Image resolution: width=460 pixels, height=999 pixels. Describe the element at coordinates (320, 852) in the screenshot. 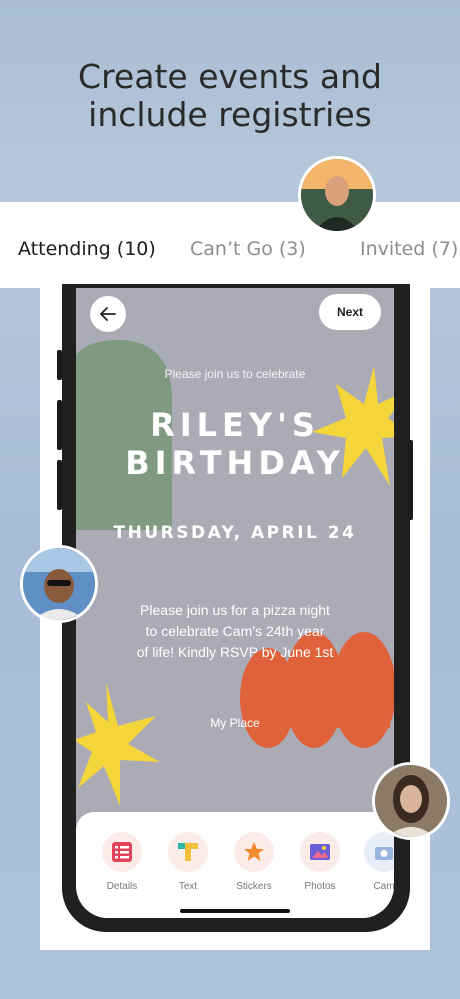

I see `photos-icon` at that location.